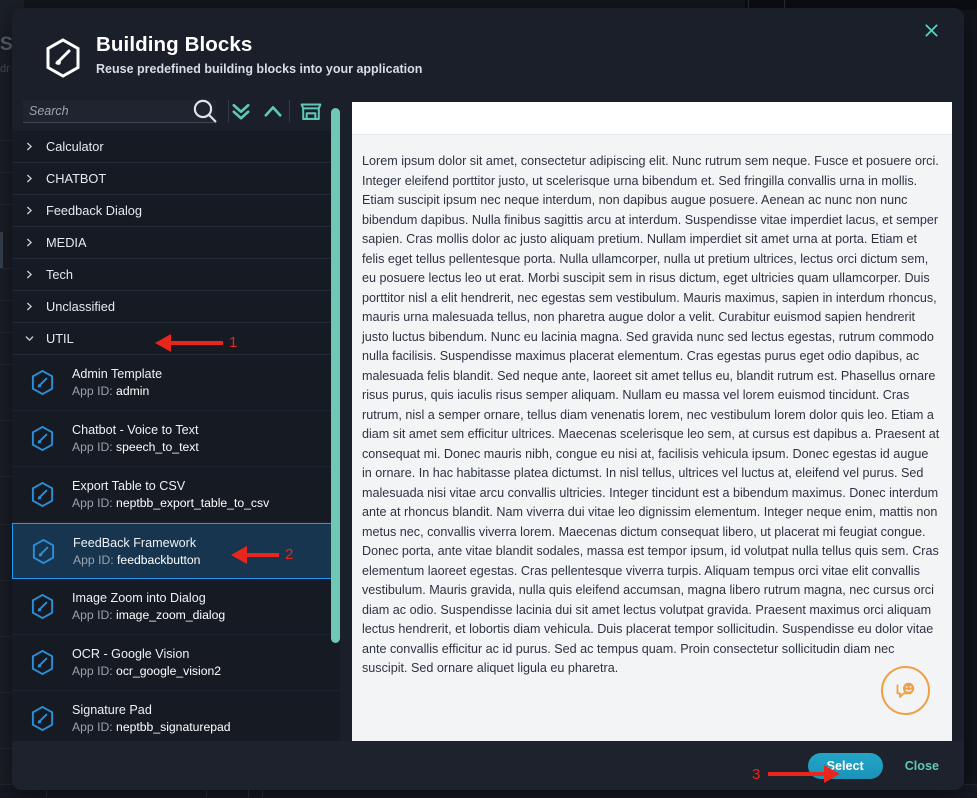 This screenshot has width=977, height=798. Describe the element at coordinates (66, 242) in the screenshot. I see `category-label: MEDIA` at that location.